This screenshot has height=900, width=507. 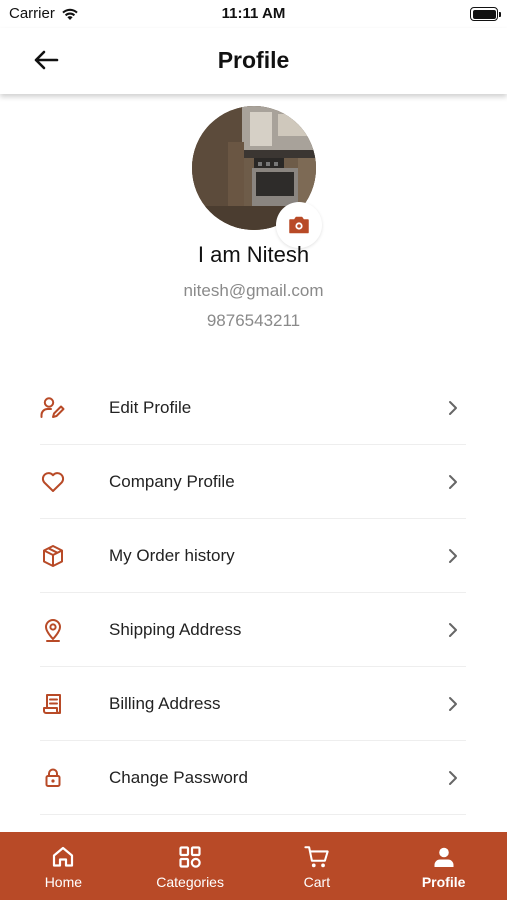 What do you see at coordinates (443, 882) in the screenshot?
I see `nav-label: Profile` at bounding box center [443, 882].